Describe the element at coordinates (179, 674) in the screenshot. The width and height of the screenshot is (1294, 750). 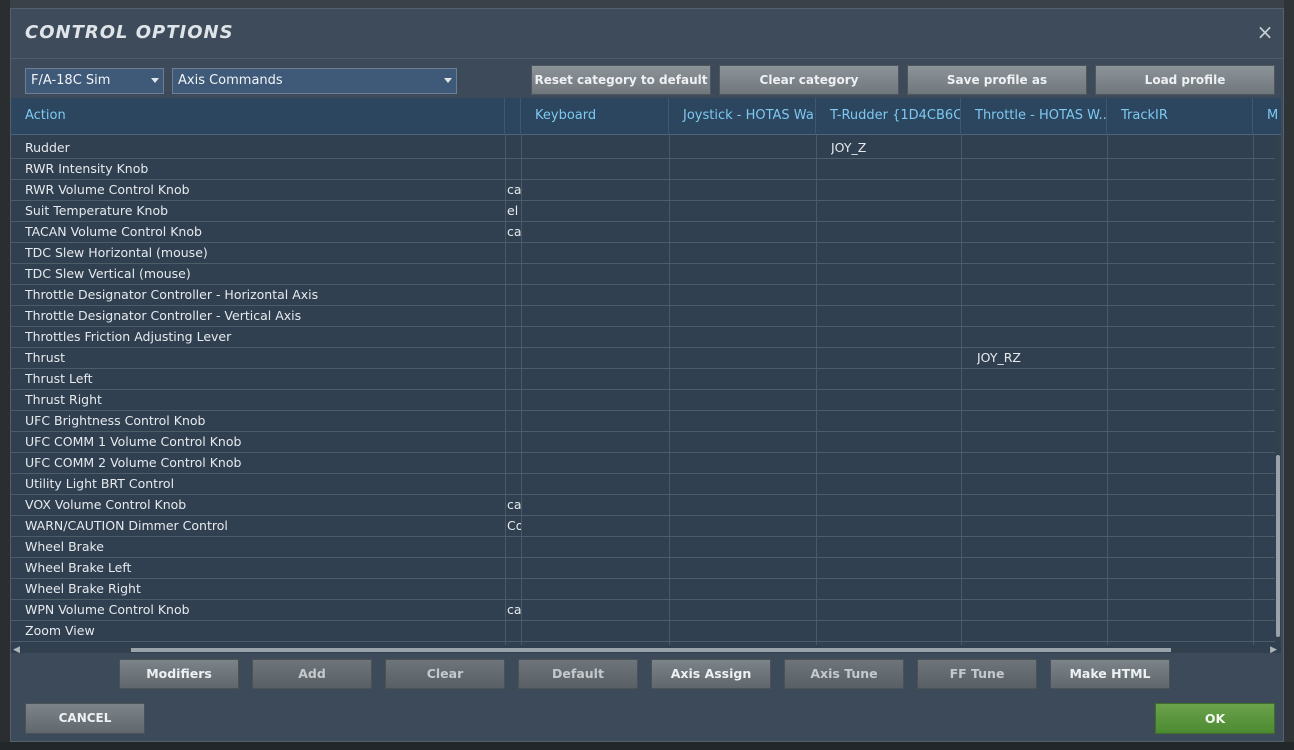
I see `modifiers-button: Modifiers` at that location.